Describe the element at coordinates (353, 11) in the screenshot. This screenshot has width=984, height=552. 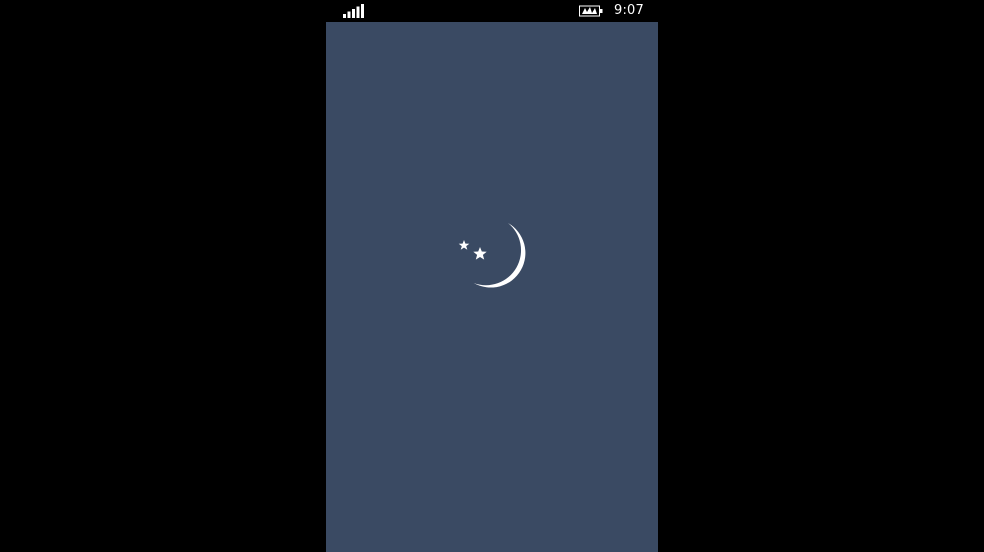
I see `signal-strength-icon` at that location.